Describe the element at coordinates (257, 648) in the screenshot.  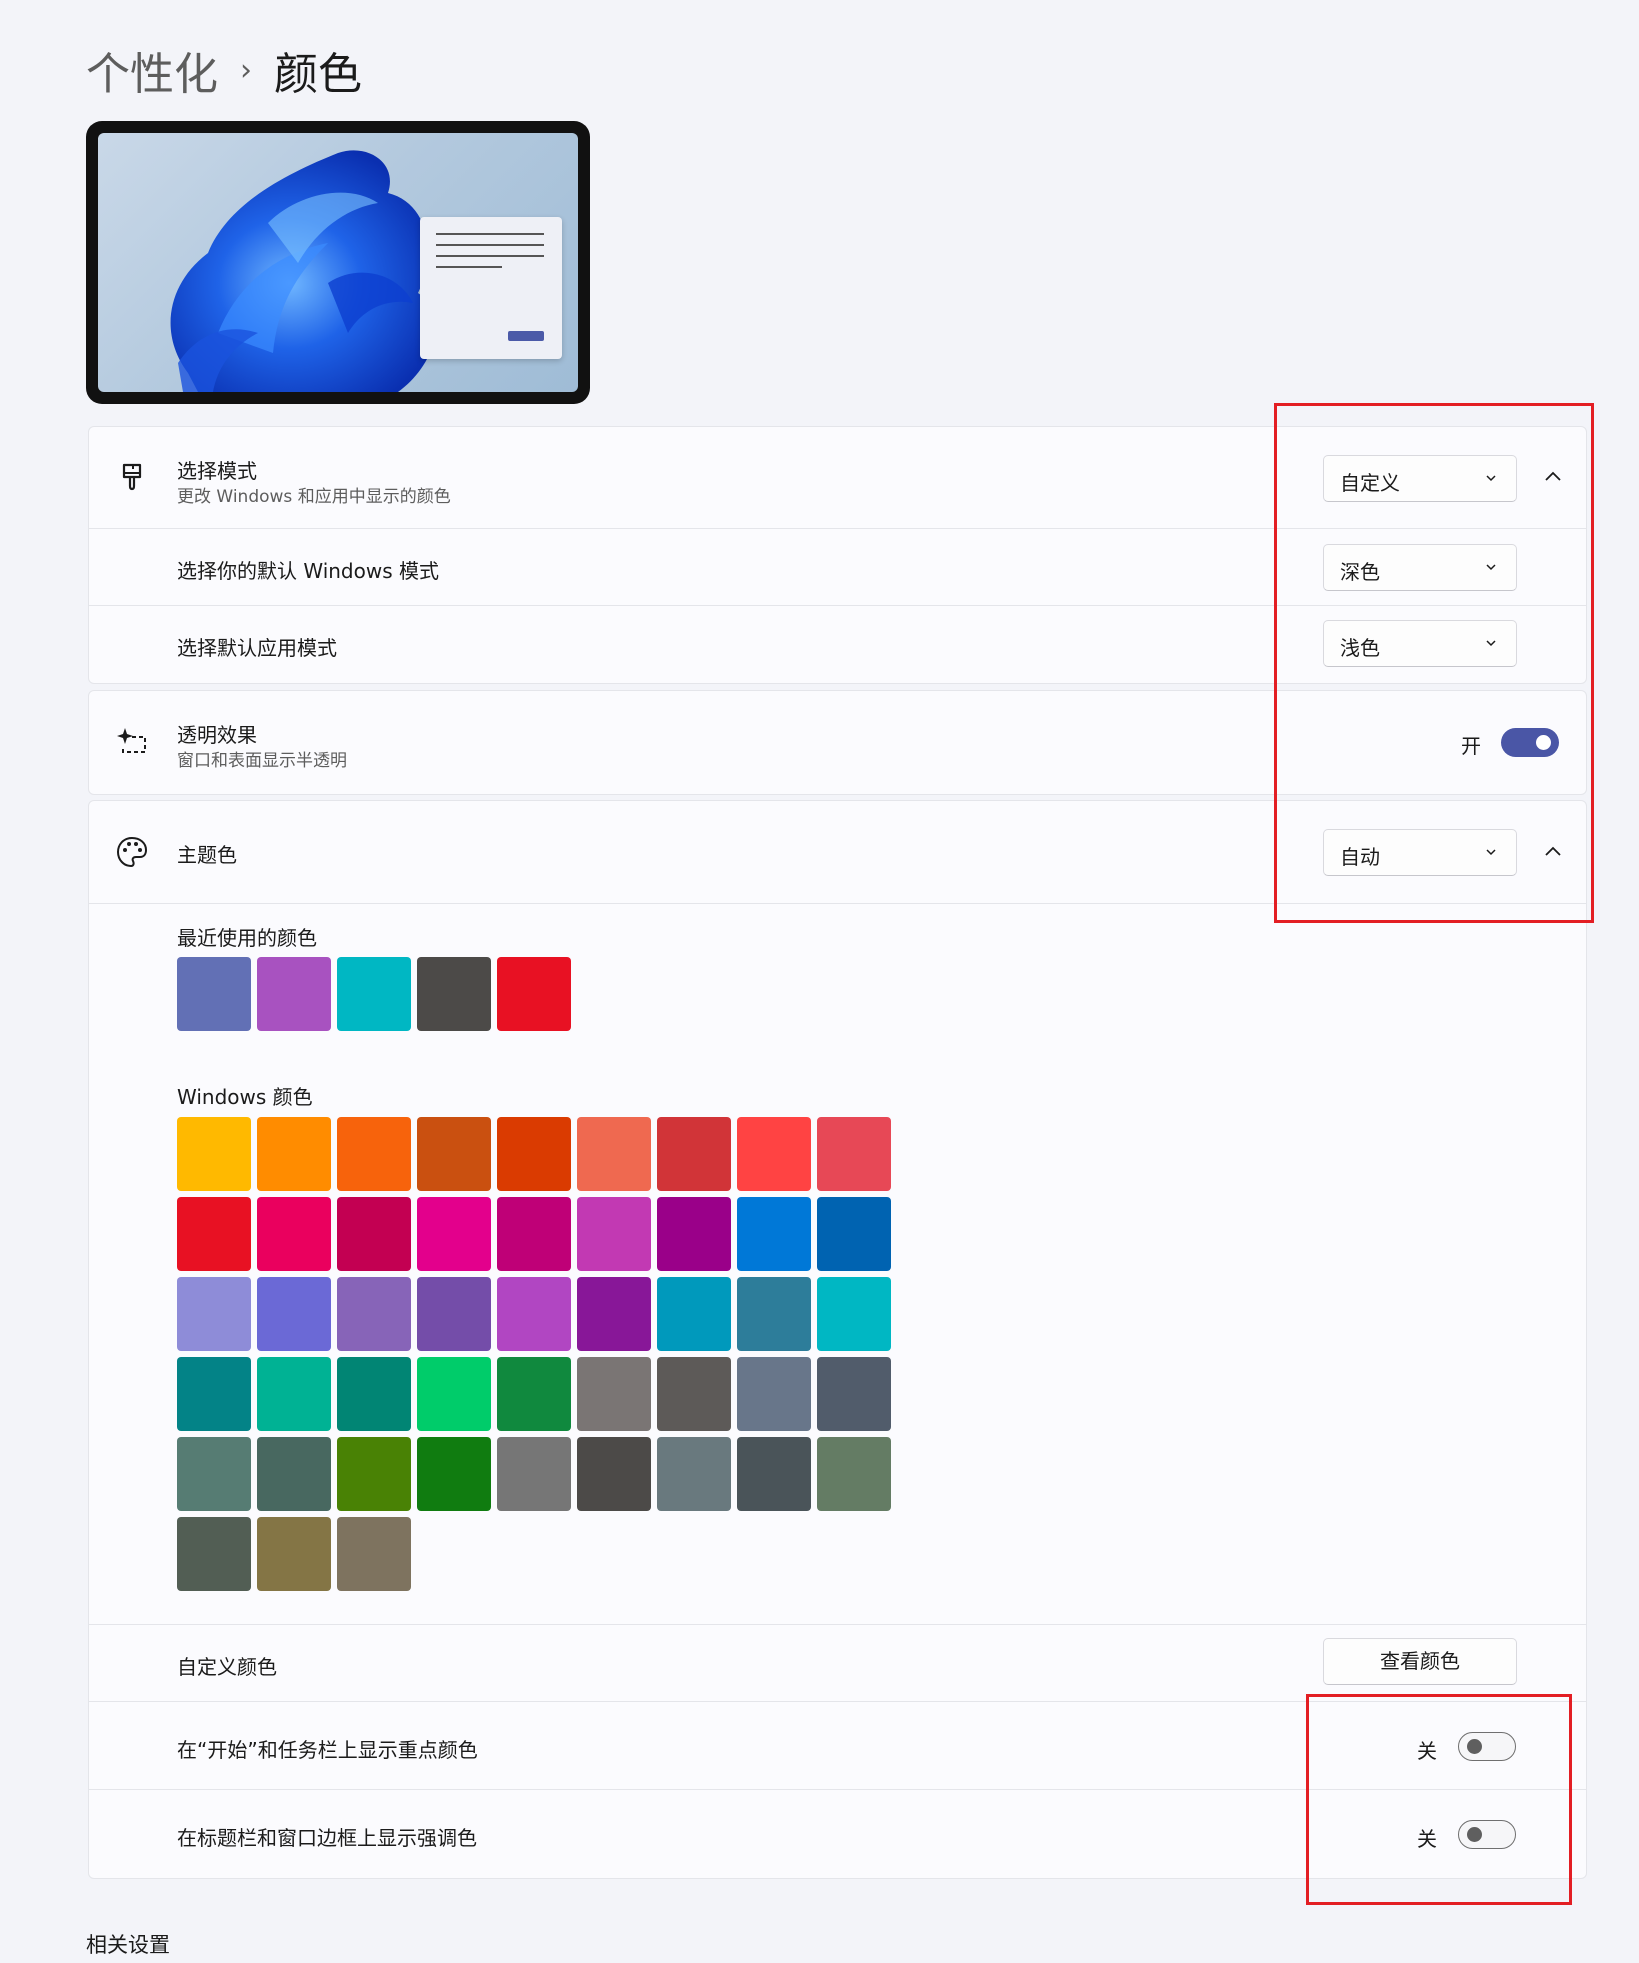
I see `app-mode-label: 选择默认应用模式` at that location.